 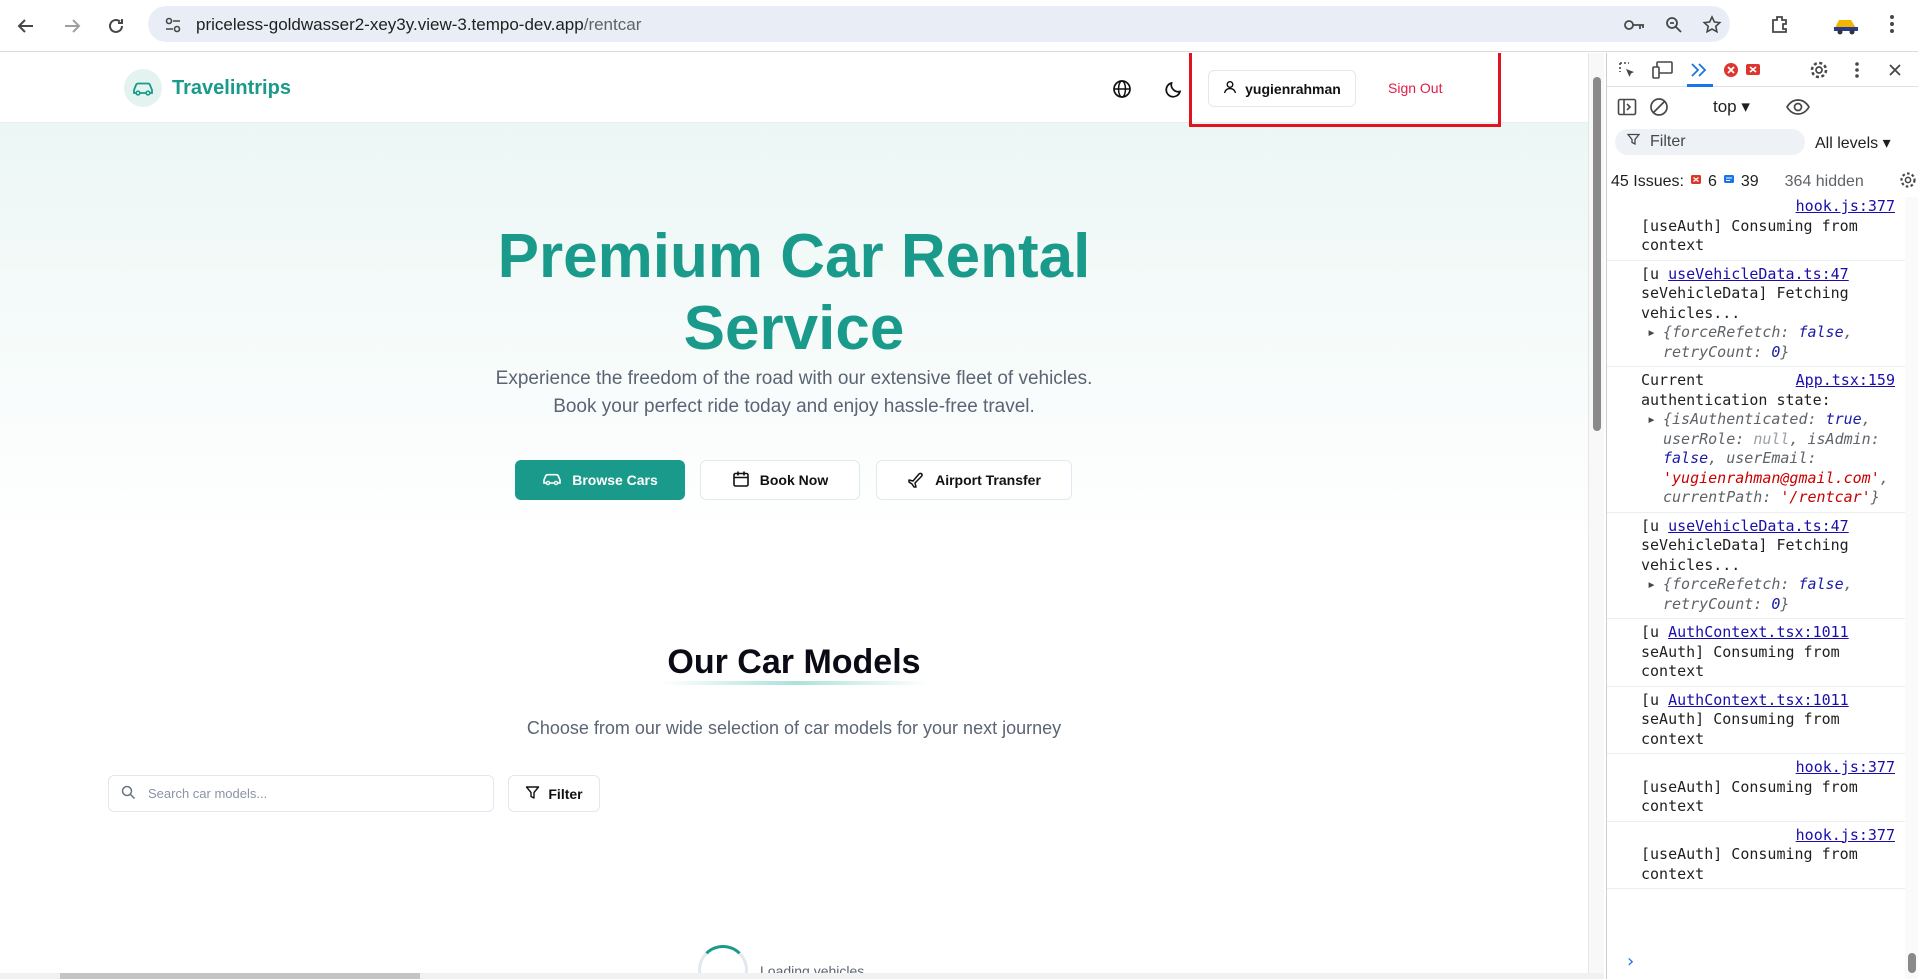 I want to click on inspect-element-icon, so click(x=1627, y=70).